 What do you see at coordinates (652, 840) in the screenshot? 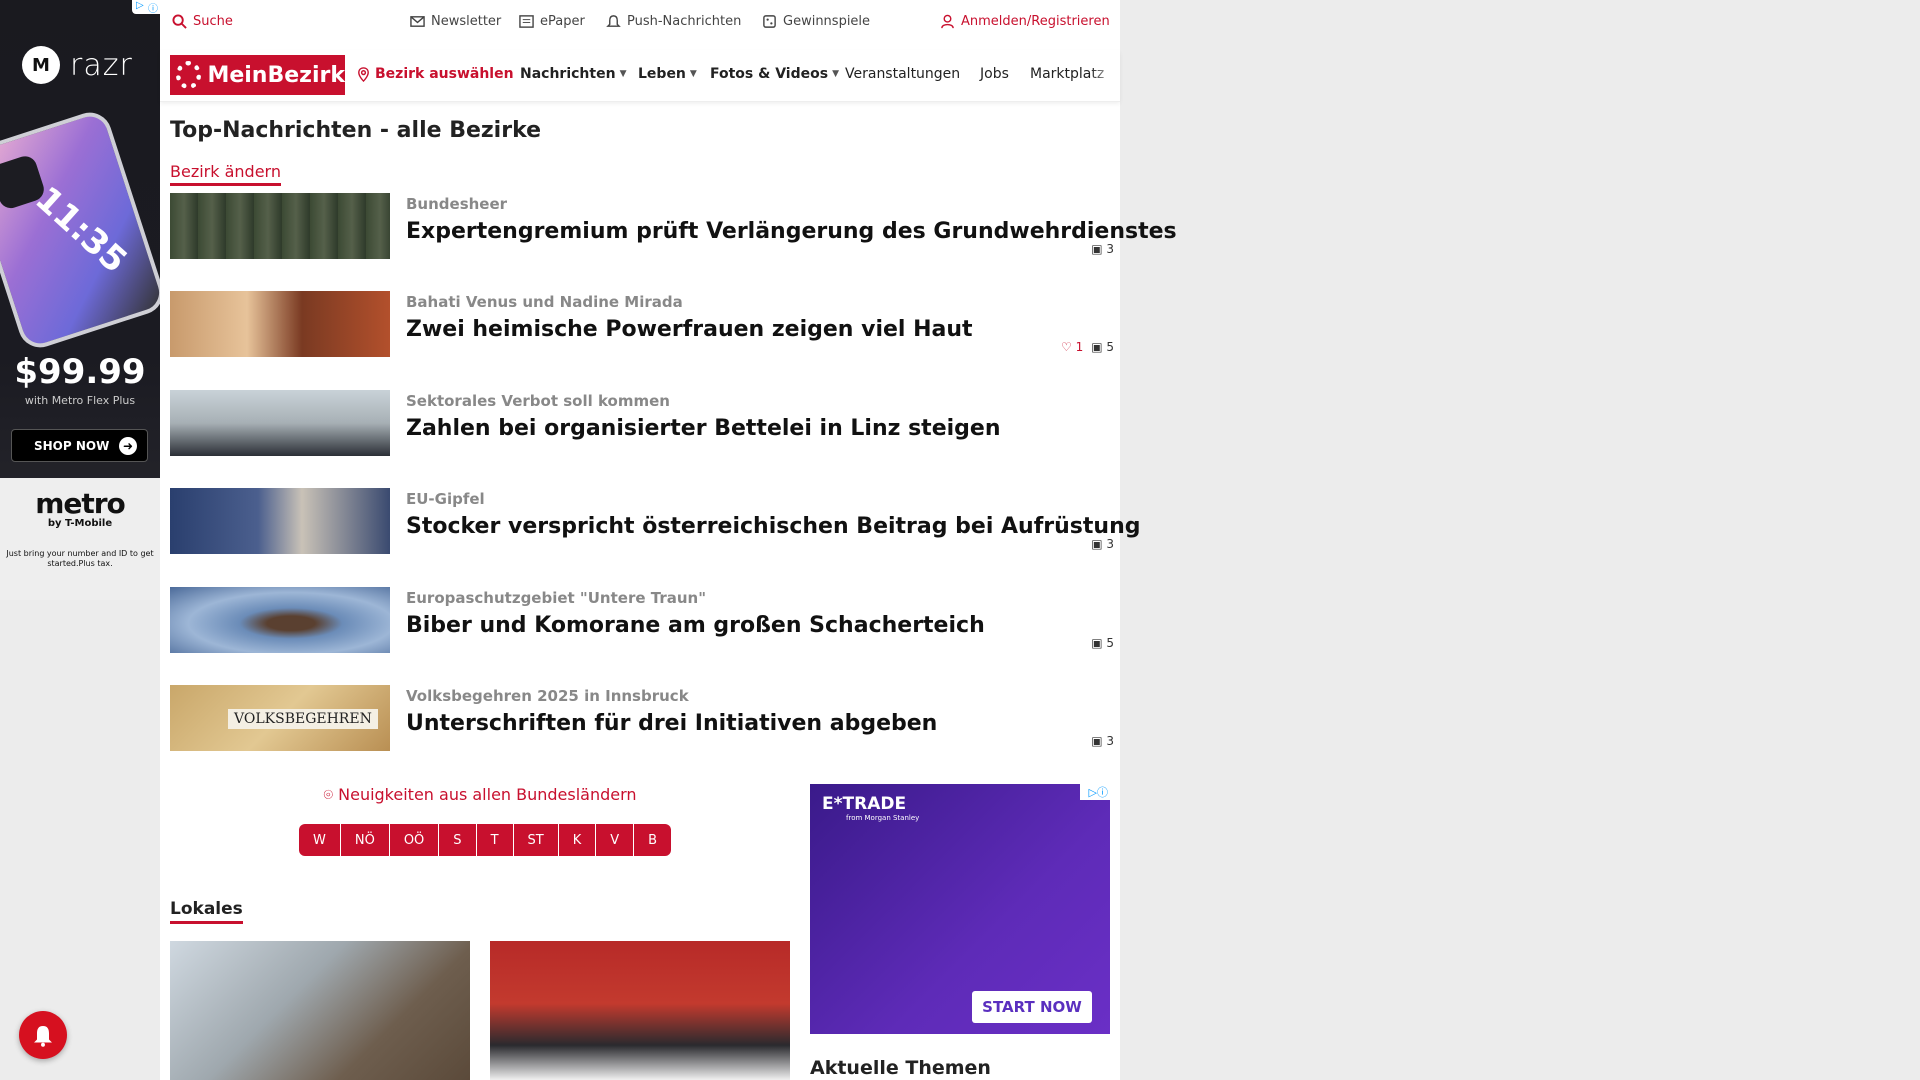
I see `region-b: B` at bounding box center [652, 840].